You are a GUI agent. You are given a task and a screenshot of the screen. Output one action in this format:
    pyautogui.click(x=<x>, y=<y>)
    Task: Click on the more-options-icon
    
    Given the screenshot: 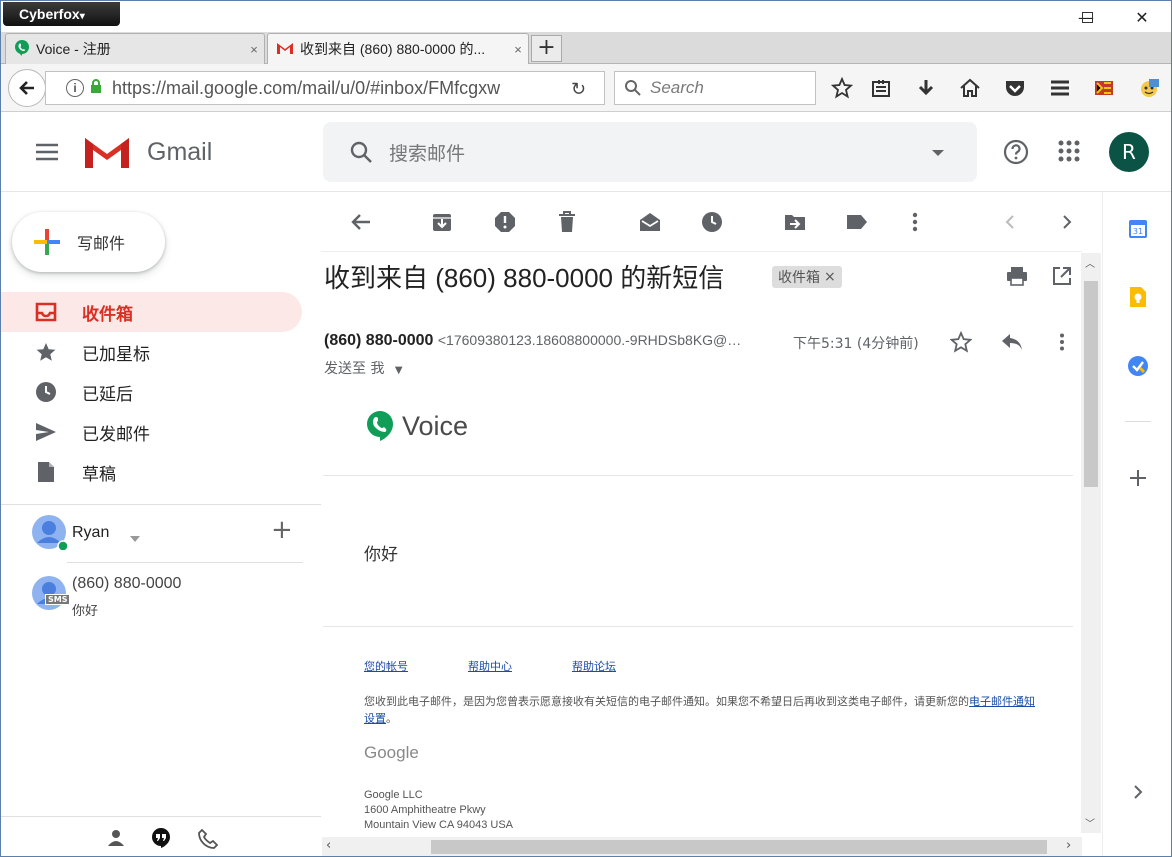 What is the action you would take?
    pyautogui.click(x=915, y=222)
    